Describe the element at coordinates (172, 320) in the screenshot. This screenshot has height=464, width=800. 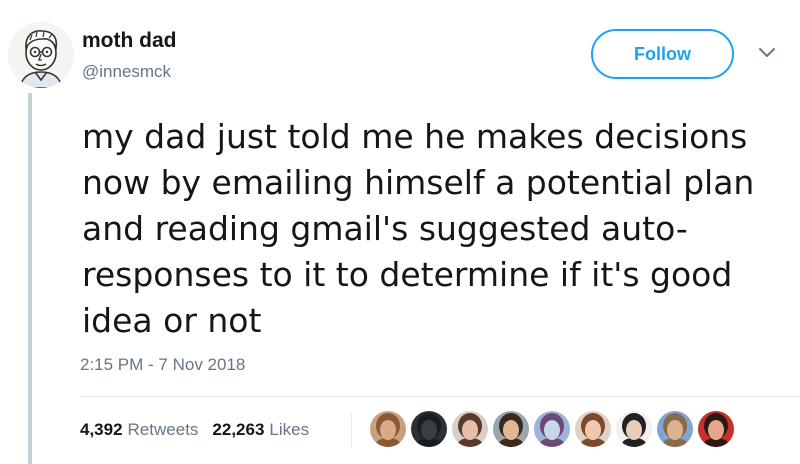
I see `tweet-text-line: idea or not` at that location.